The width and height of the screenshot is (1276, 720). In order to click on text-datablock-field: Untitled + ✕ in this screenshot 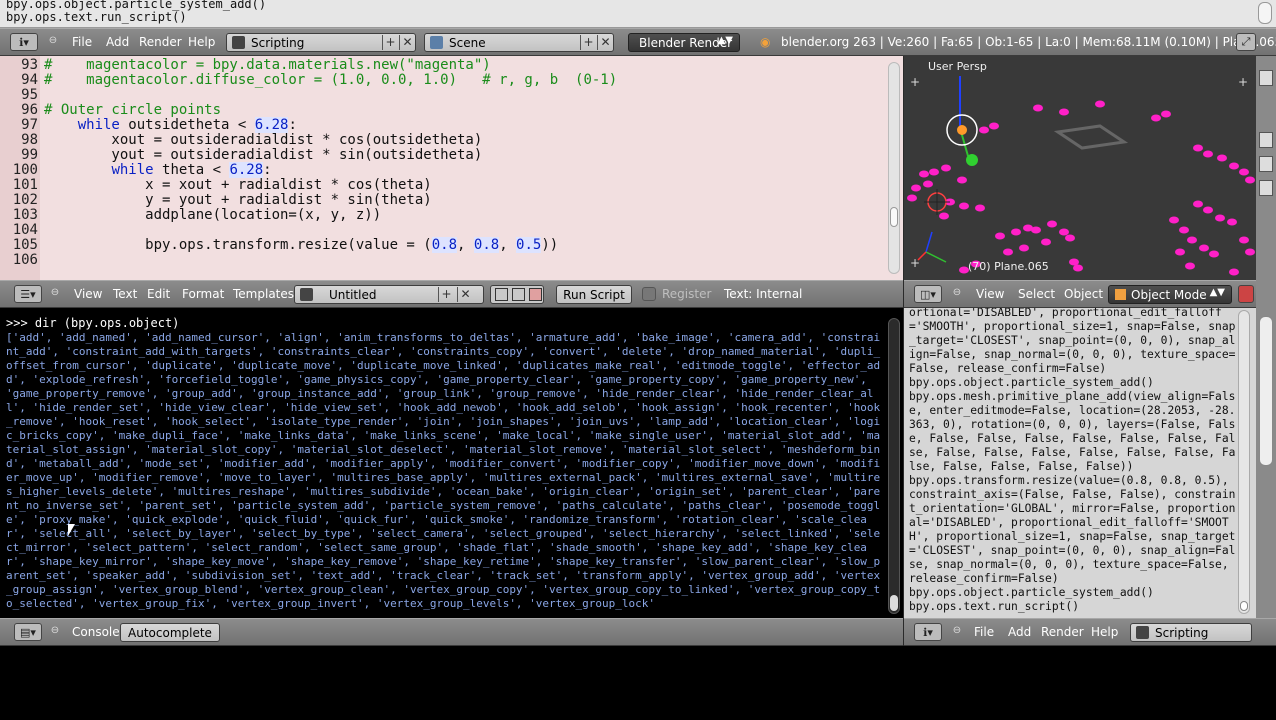, I will do `click(389, 294)`.